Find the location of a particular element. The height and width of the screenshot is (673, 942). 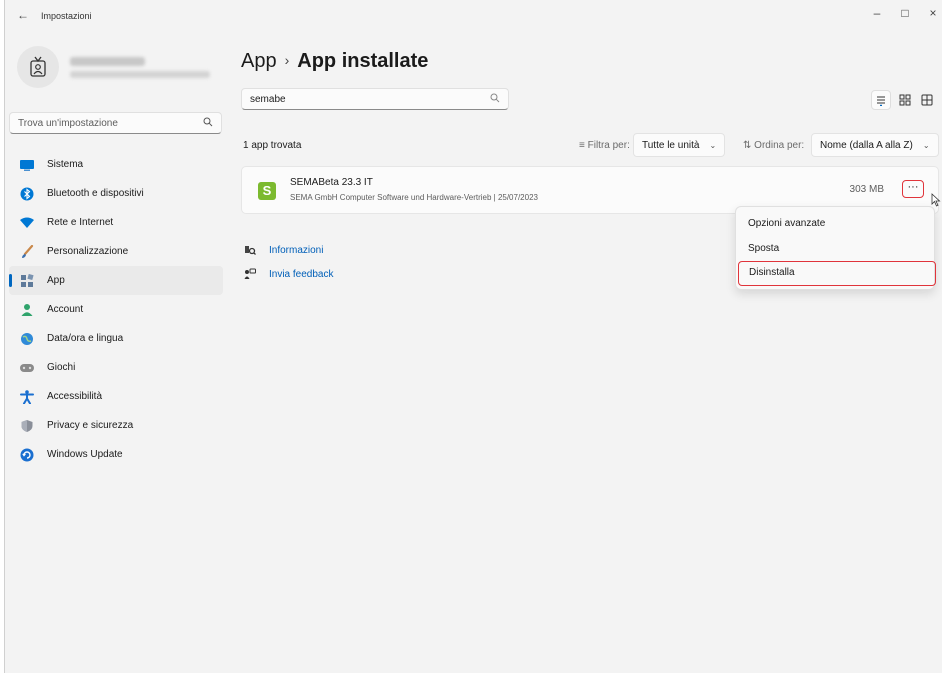

sort-label: ⇅ Ordina per: is located at coordinates (774, 145).